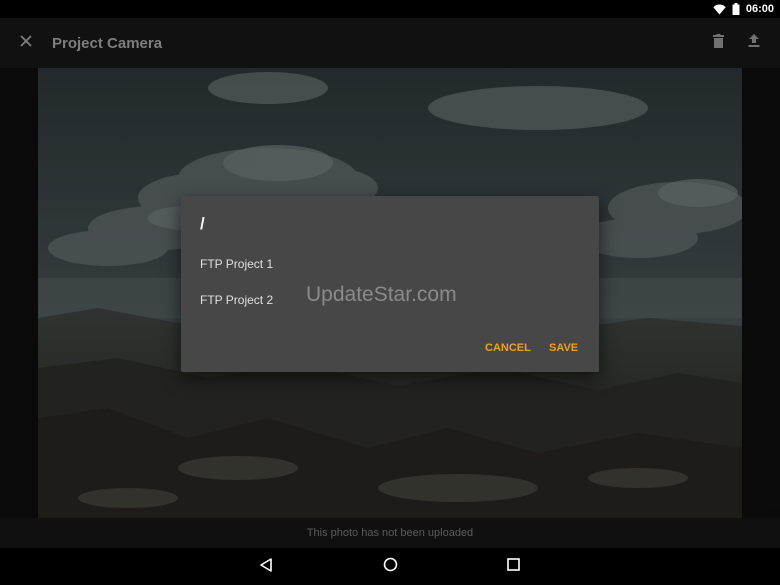 The image size is (780, 585). What do you see at coordinates (563, 348) in the screenshot?
I see `save-button: SAVE` at bounding box center [563, 348].